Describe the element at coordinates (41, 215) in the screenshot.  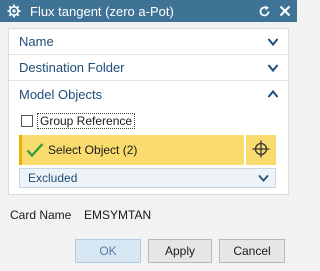
I see `card-name-label: Card Name` at that location.